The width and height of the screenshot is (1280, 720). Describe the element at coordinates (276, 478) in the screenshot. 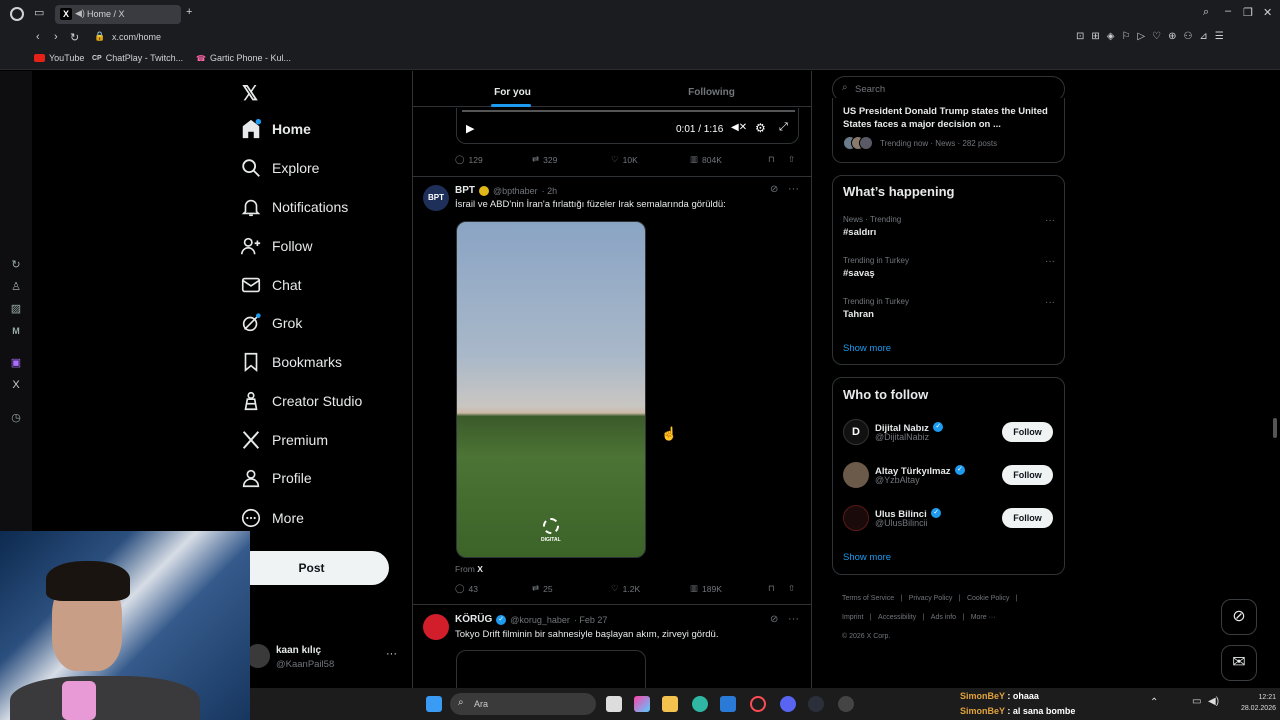

I see `nav-profile: Profile` at that location.